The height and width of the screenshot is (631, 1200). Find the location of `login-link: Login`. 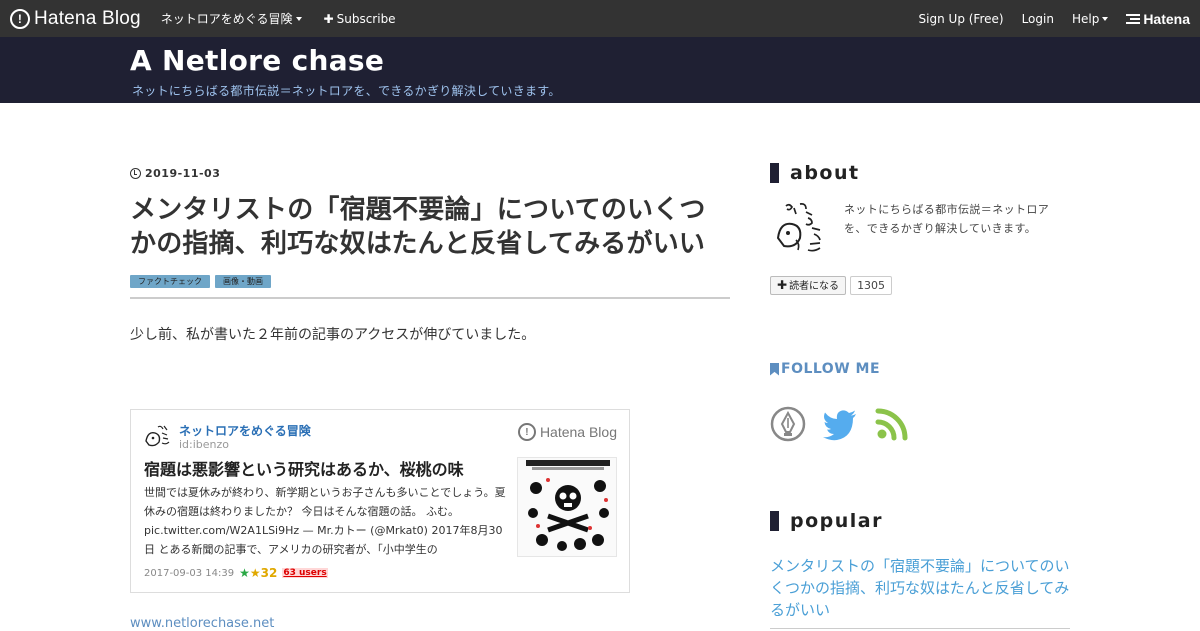

login-link: Login is located at coordinates (1038, 19).